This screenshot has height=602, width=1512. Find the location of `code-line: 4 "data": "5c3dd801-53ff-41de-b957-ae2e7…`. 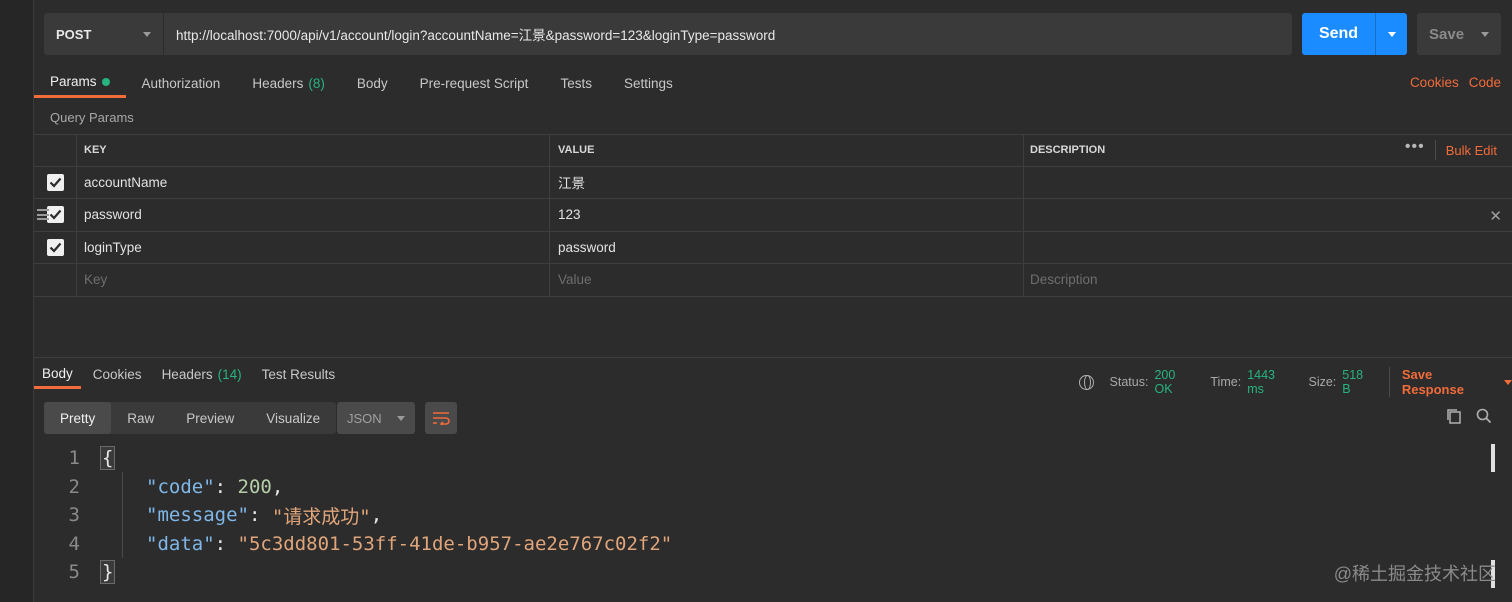

code-line: 4 "data": "5c3dd801-53ff-41de-b957-ae2e7… is located at coordinates (769, 544).